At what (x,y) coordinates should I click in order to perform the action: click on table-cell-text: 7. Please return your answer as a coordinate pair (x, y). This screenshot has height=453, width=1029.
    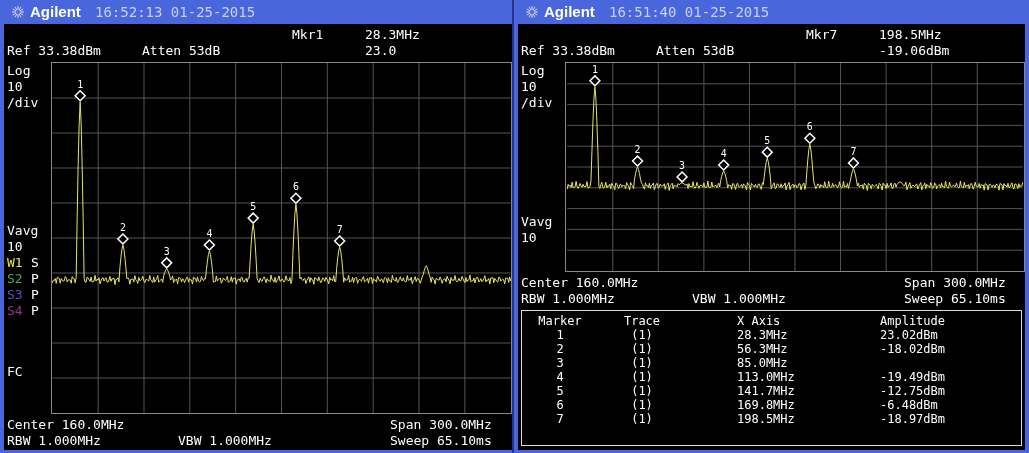
    Looking at the image, I should click on (560, 419).